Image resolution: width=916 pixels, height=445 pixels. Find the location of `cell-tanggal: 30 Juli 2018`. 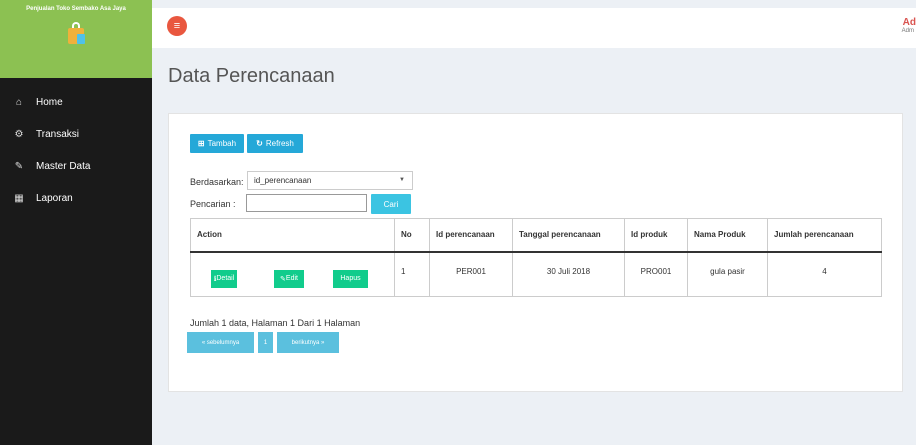

cell-tanggal: 30 Juli 2018 is located at coordinates (568, 274).